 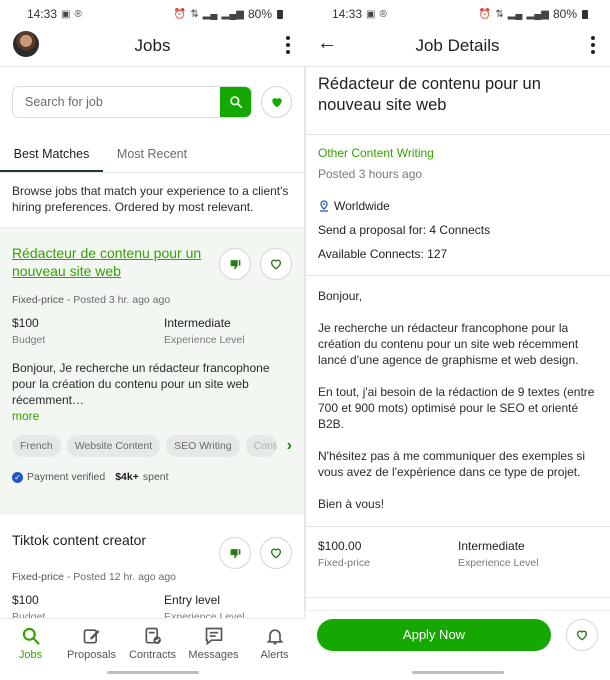 What do you see at coordinates (515, 14) in the screenshot?
I see `signal-icon: ▂▄` at bounding box center [515, 14].